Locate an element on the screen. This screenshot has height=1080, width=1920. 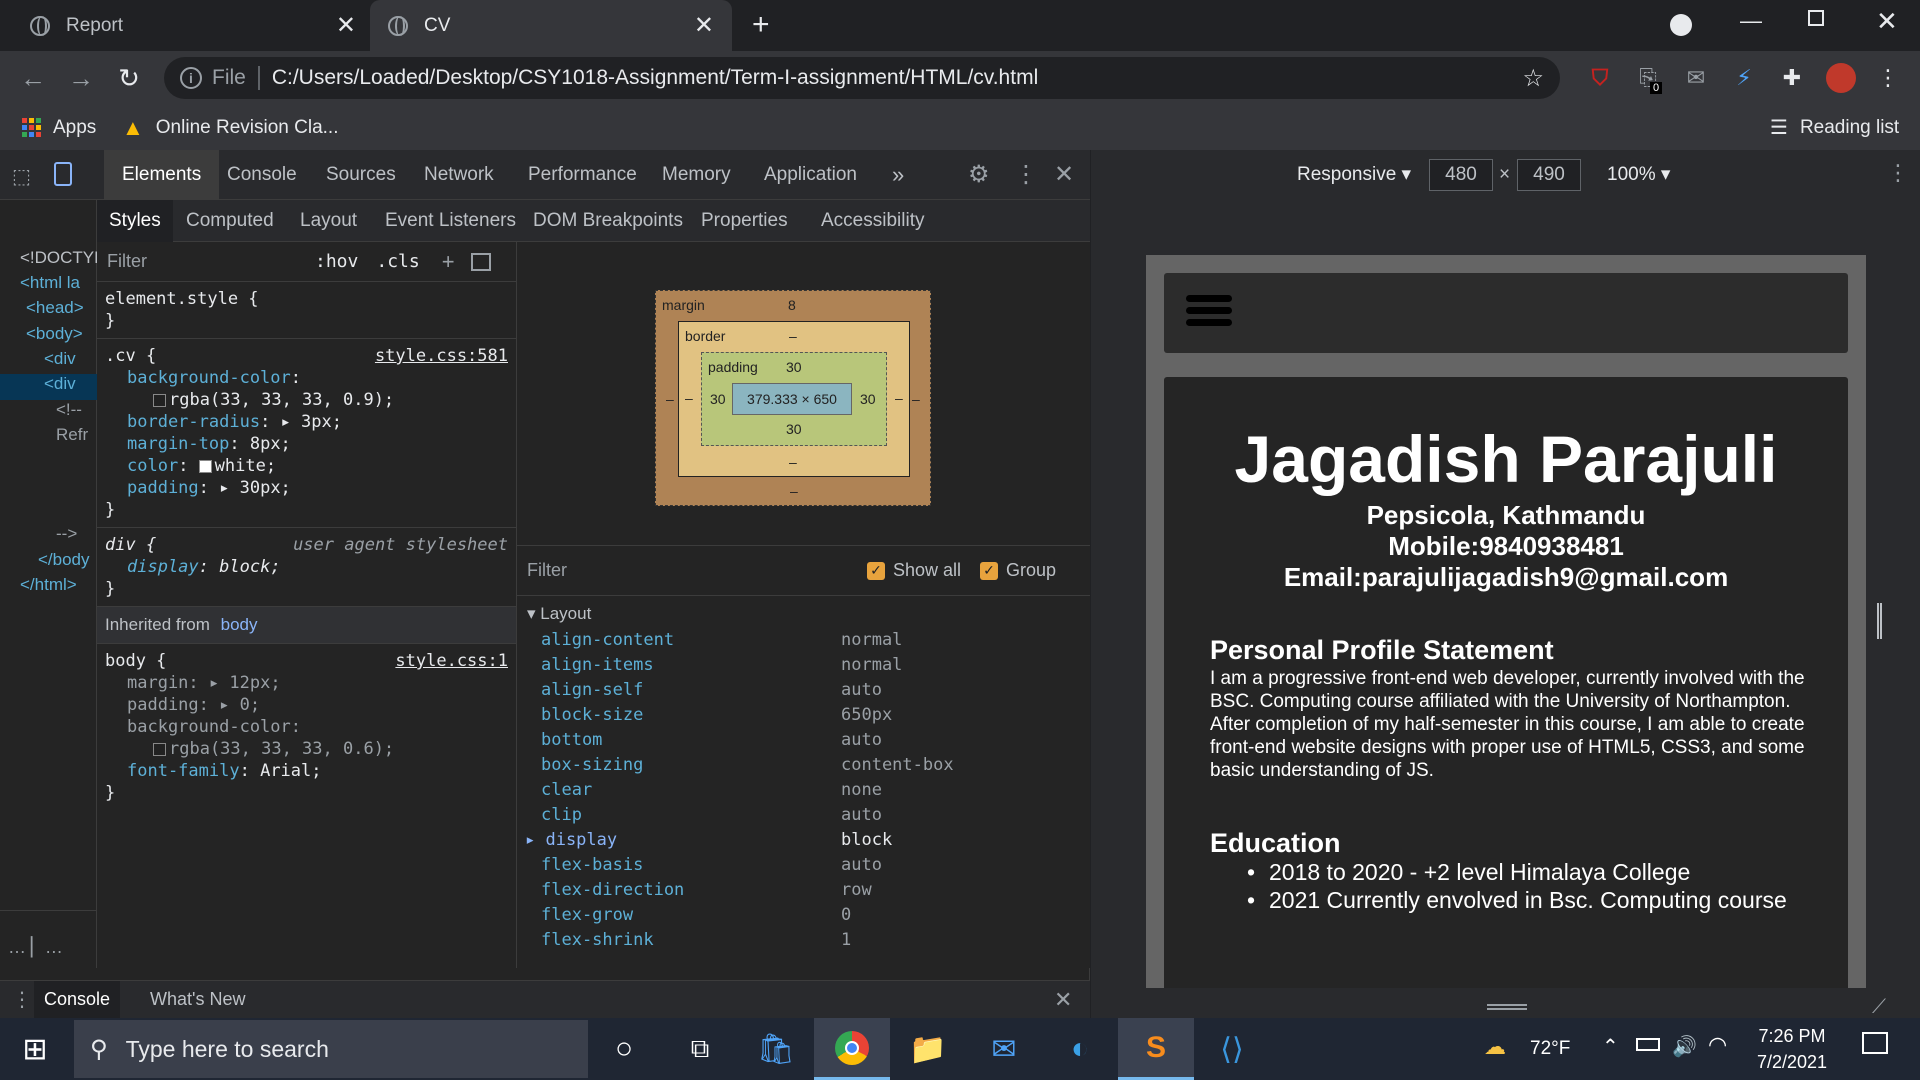
computed-property-row: block-size 650px is located at coordinates (811, 717).